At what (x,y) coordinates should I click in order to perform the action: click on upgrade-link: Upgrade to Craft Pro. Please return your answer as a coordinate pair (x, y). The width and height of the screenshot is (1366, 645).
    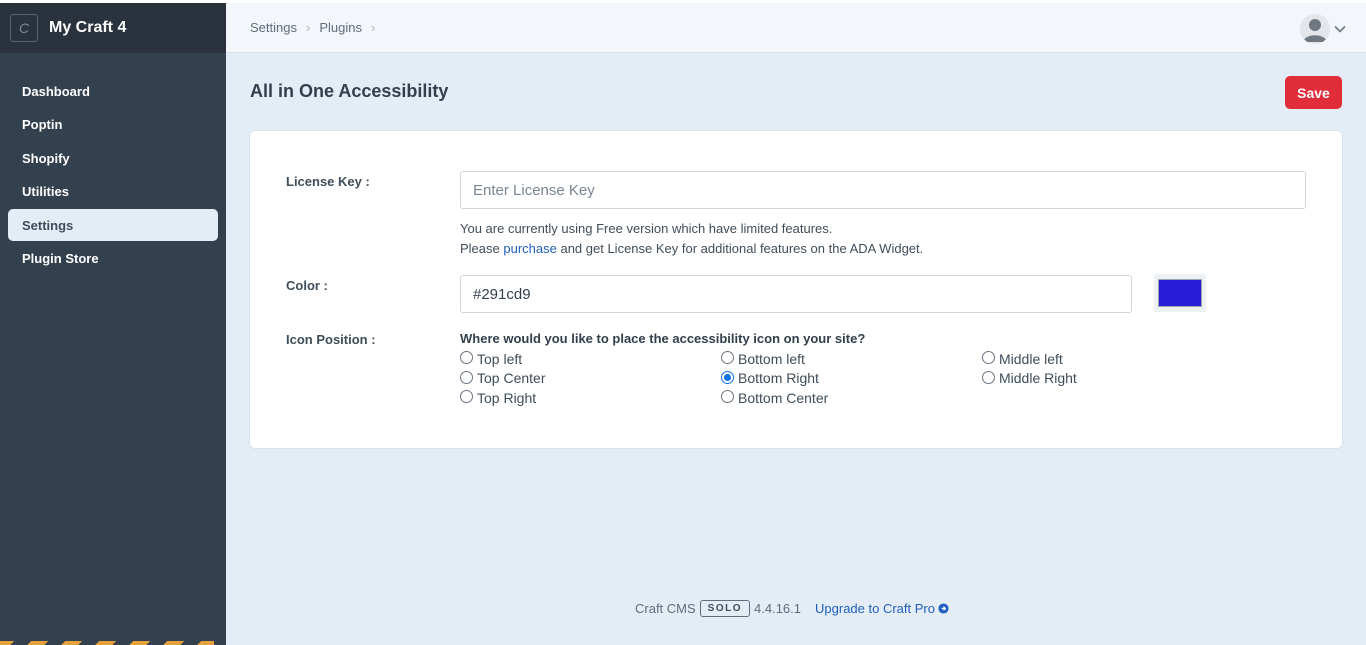
    Looking at the image, I should click on (882, 608).